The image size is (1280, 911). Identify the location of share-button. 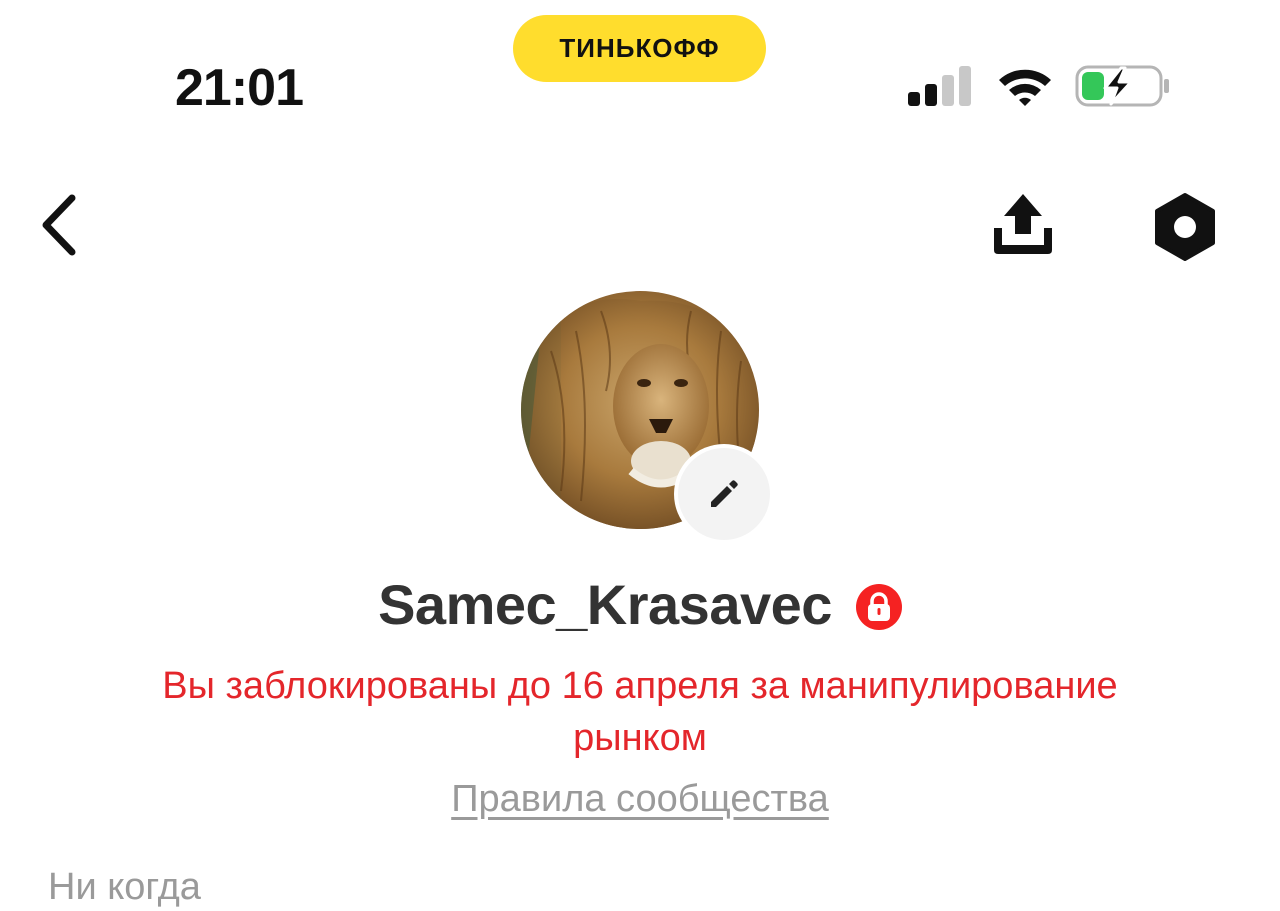
(1023, 224).